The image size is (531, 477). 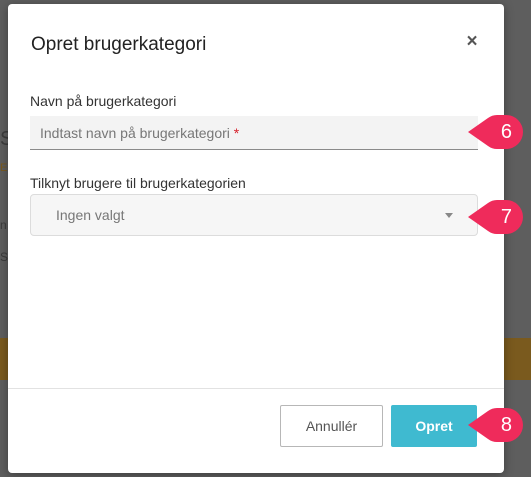 I want to click on background-text: S, so click(x=4, y=257).